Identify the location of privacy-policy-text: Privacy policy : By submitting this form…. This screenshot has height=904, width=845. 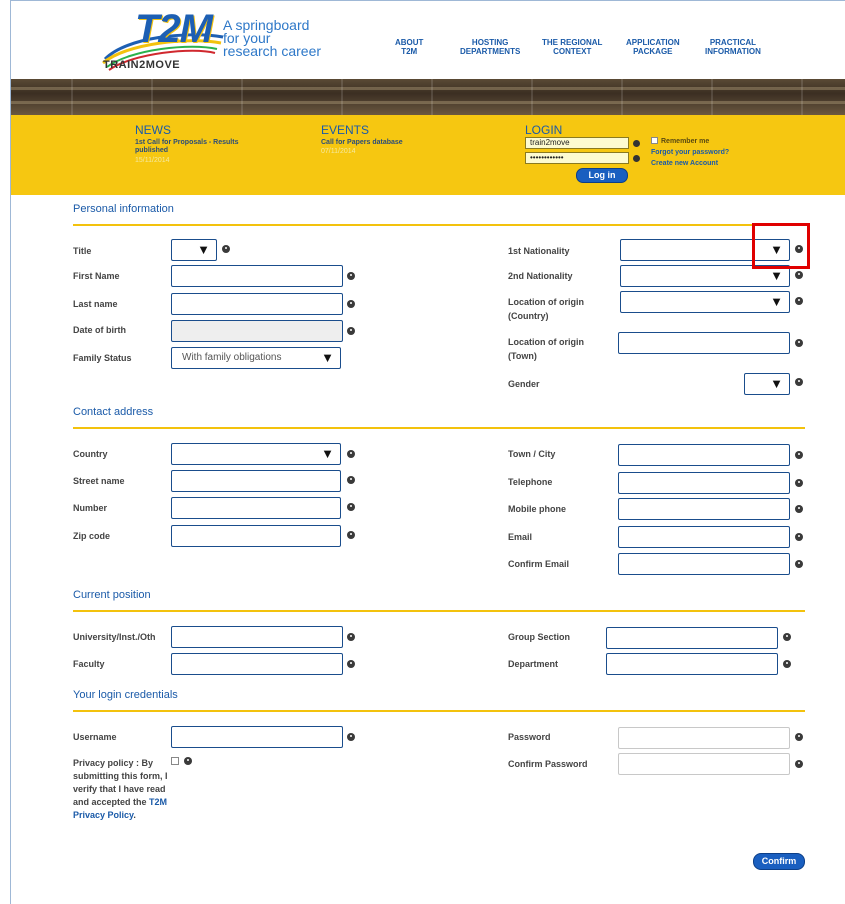
(123, 789).